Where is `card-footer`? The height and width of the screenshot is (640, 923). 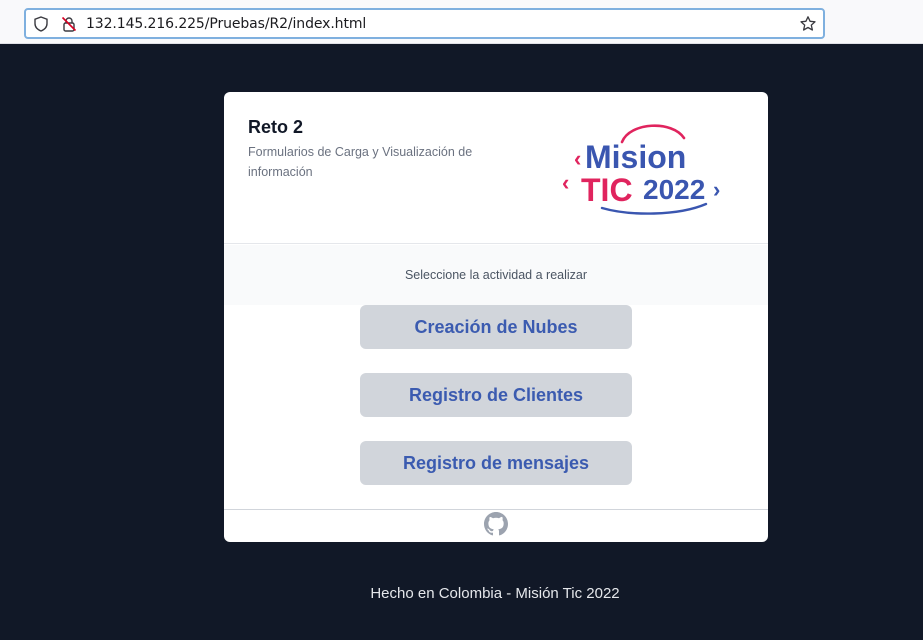 card-footer is located at coordinates (496, 525).